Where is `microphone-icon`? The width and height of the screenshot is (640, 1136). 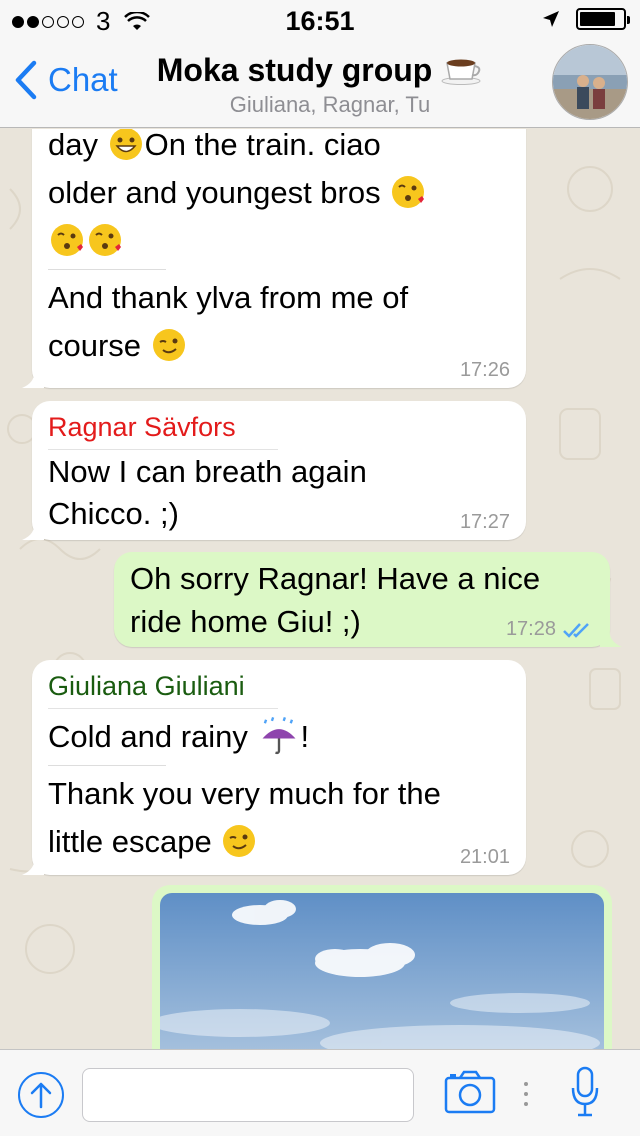 microphone-icon is located at coordinates (585, 1091).